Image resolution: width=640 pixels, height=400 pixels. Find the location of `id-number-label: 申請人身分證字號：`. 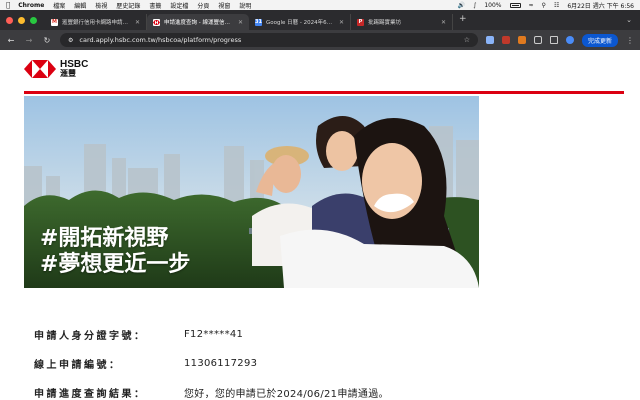

id-number-label: 申請人身分證字號： is located at coordinates (90, 336).